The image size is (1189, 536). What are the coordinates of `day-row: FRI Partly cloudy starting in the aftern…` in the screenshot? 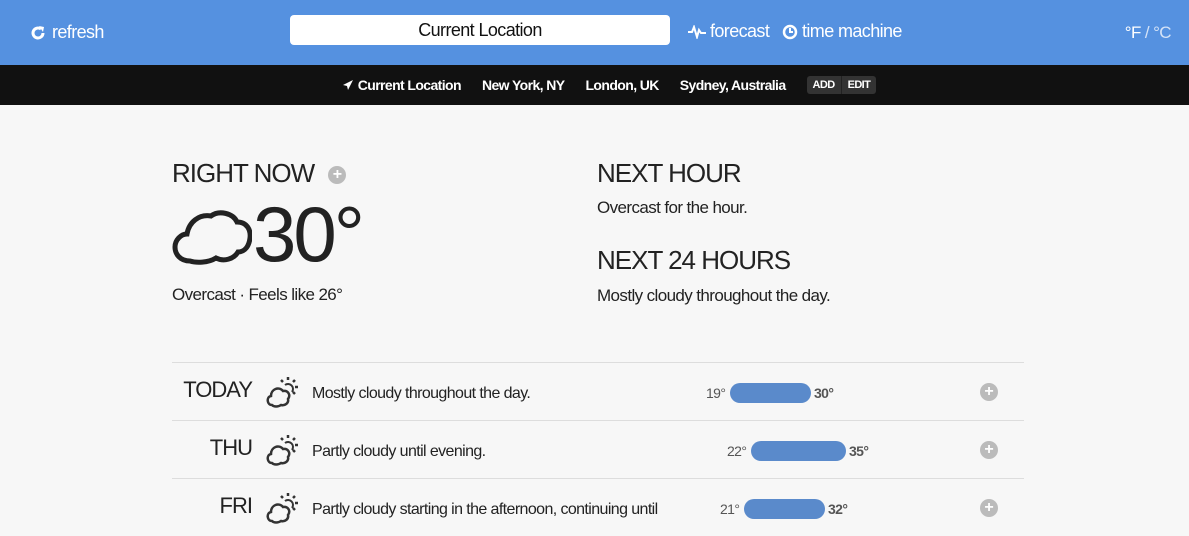 It's located at (598, 507).